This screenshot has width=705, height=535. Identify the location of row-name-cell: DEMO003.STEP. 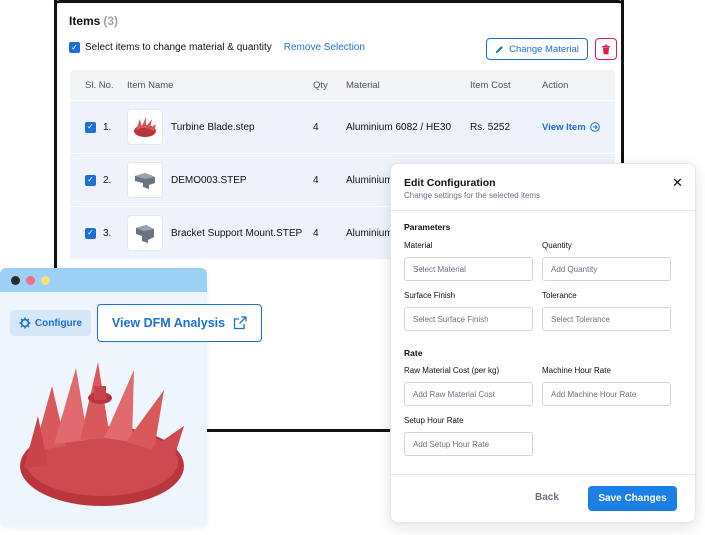
(220, 180).